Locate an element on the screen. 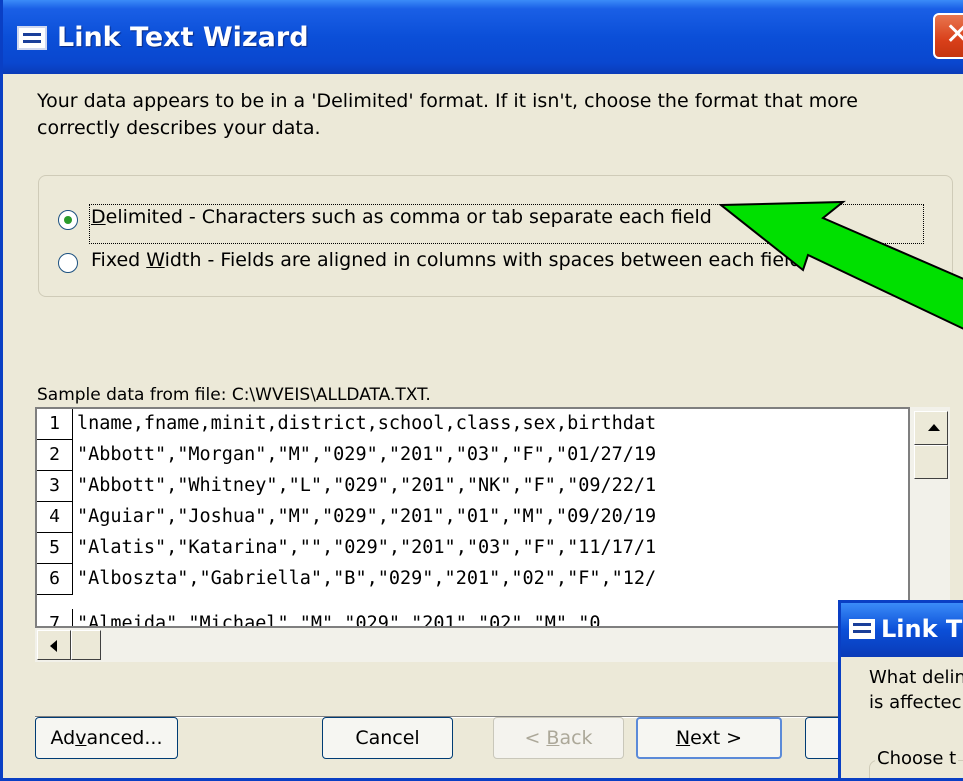  overlay-dialog: Link T What delin is affectec Choose t is located at coordinates (900, 689).